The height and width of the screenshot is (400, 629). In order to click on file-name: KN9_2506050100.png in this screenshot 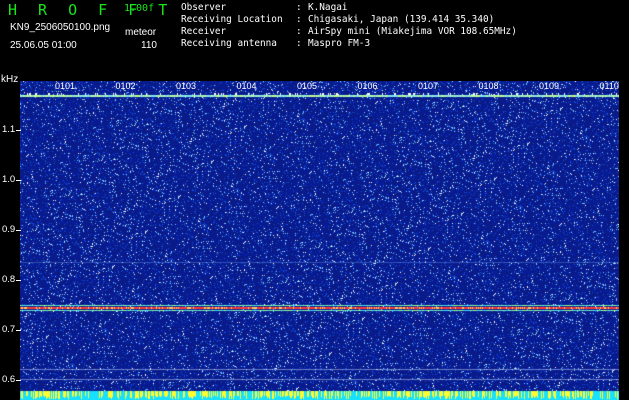, I will do `click(60, 27)`.